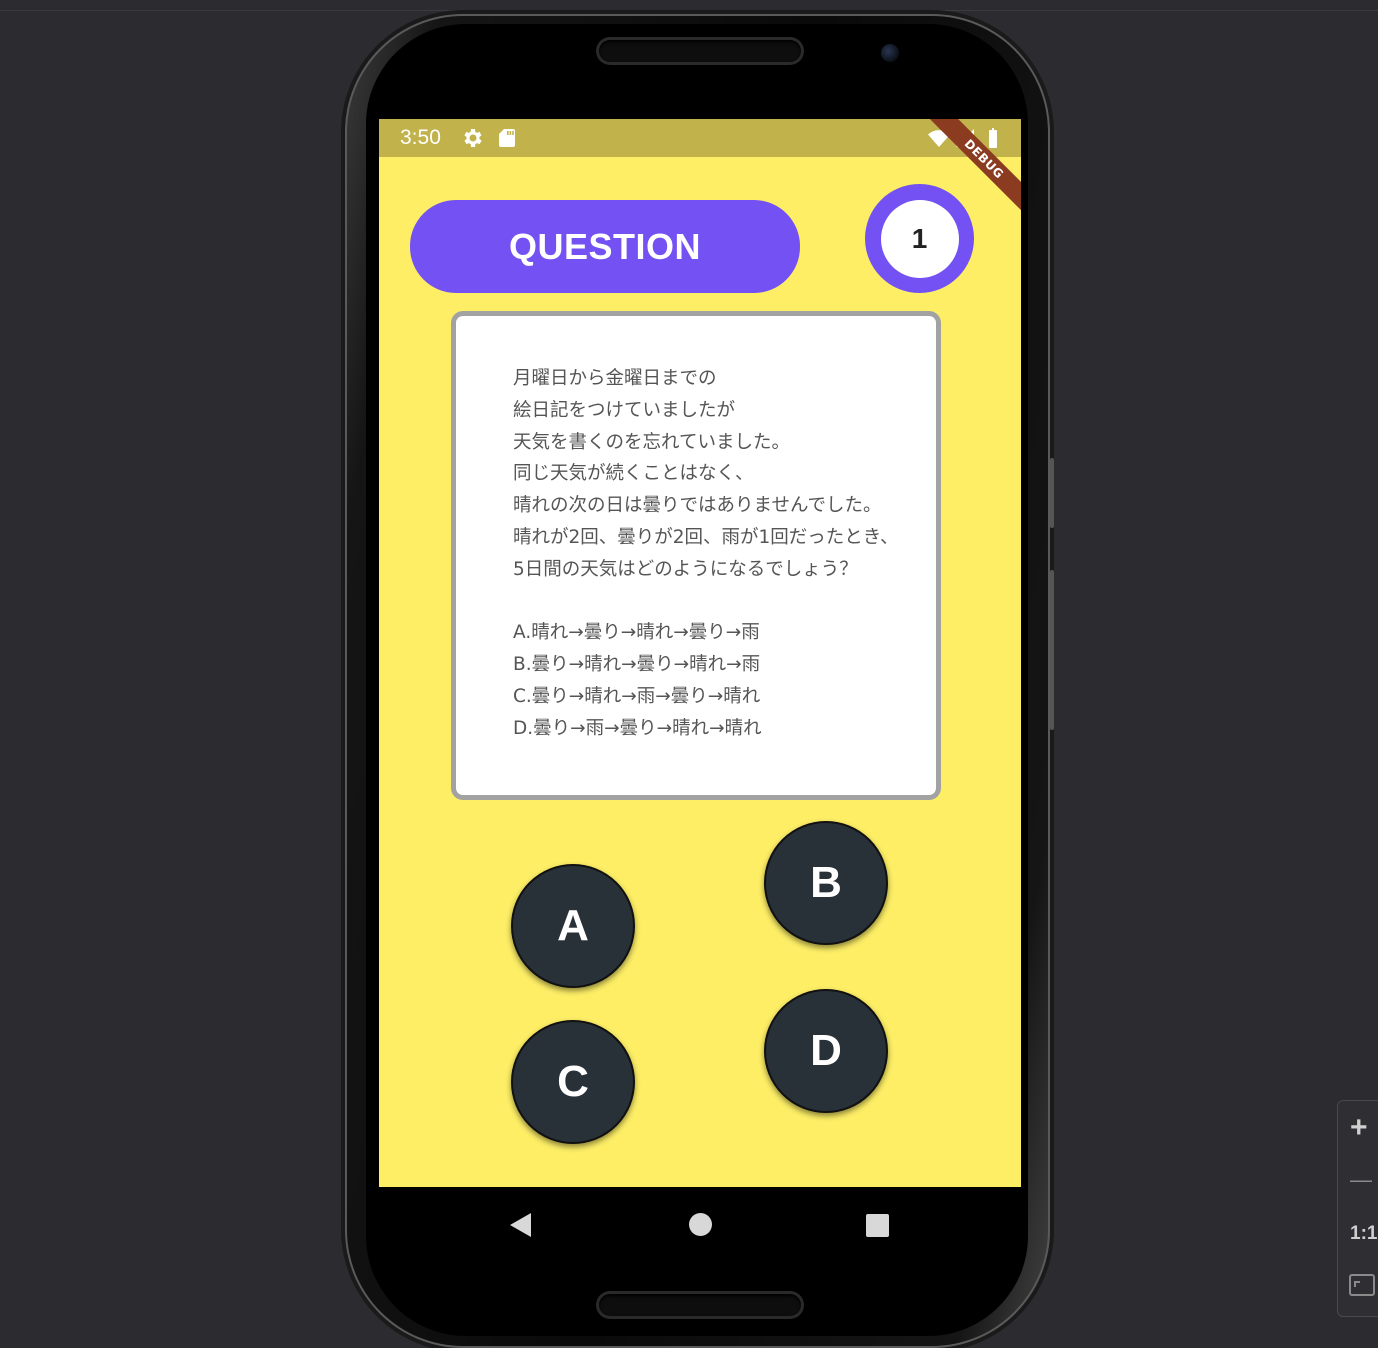 Image resolution: width=1378 pixels, height=1348 pixels. Describe the element at coordinates (520, 1225) in the screenshot. I see `back-icon` at that location.